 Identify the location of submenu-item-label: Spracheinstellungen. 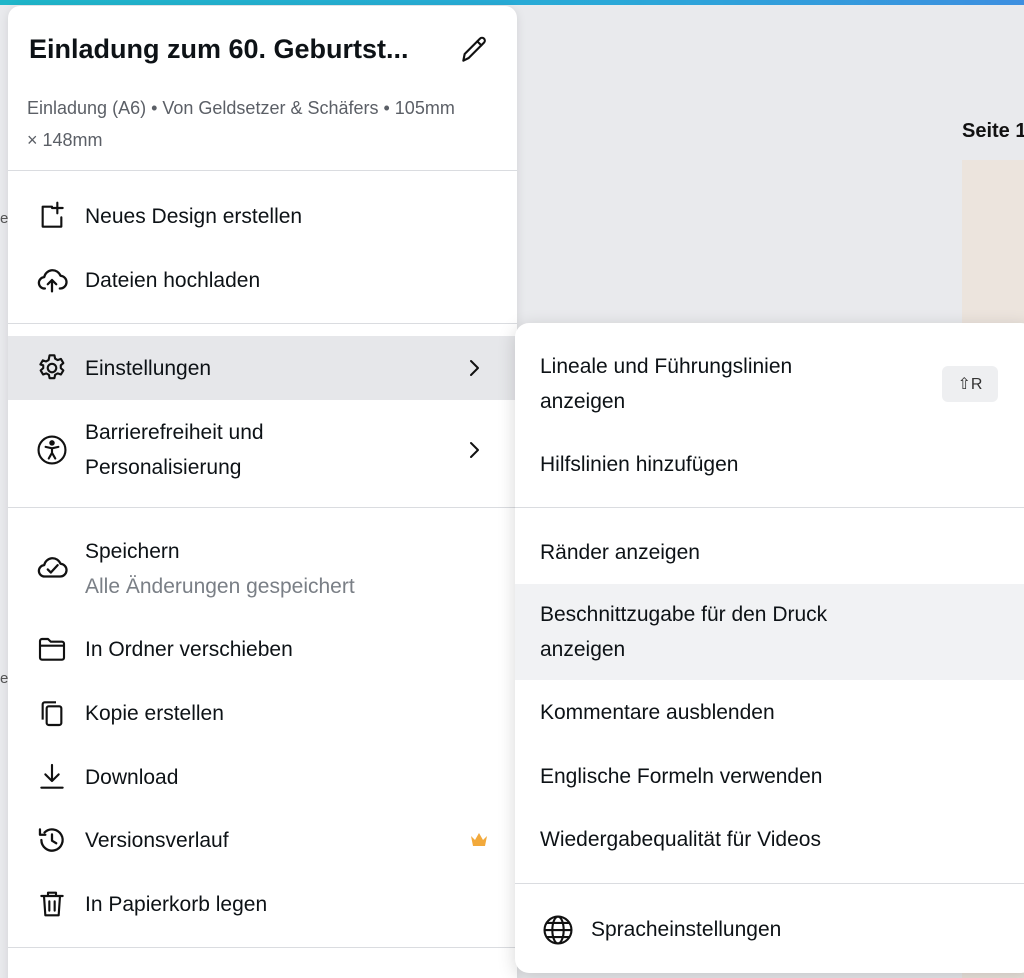
(686, 929).